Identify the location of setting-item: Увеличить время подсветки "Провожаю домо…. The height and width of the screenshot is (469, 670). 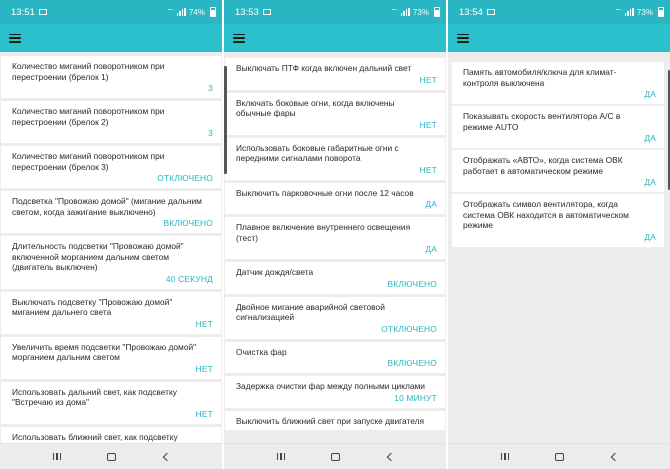
(111, 357).